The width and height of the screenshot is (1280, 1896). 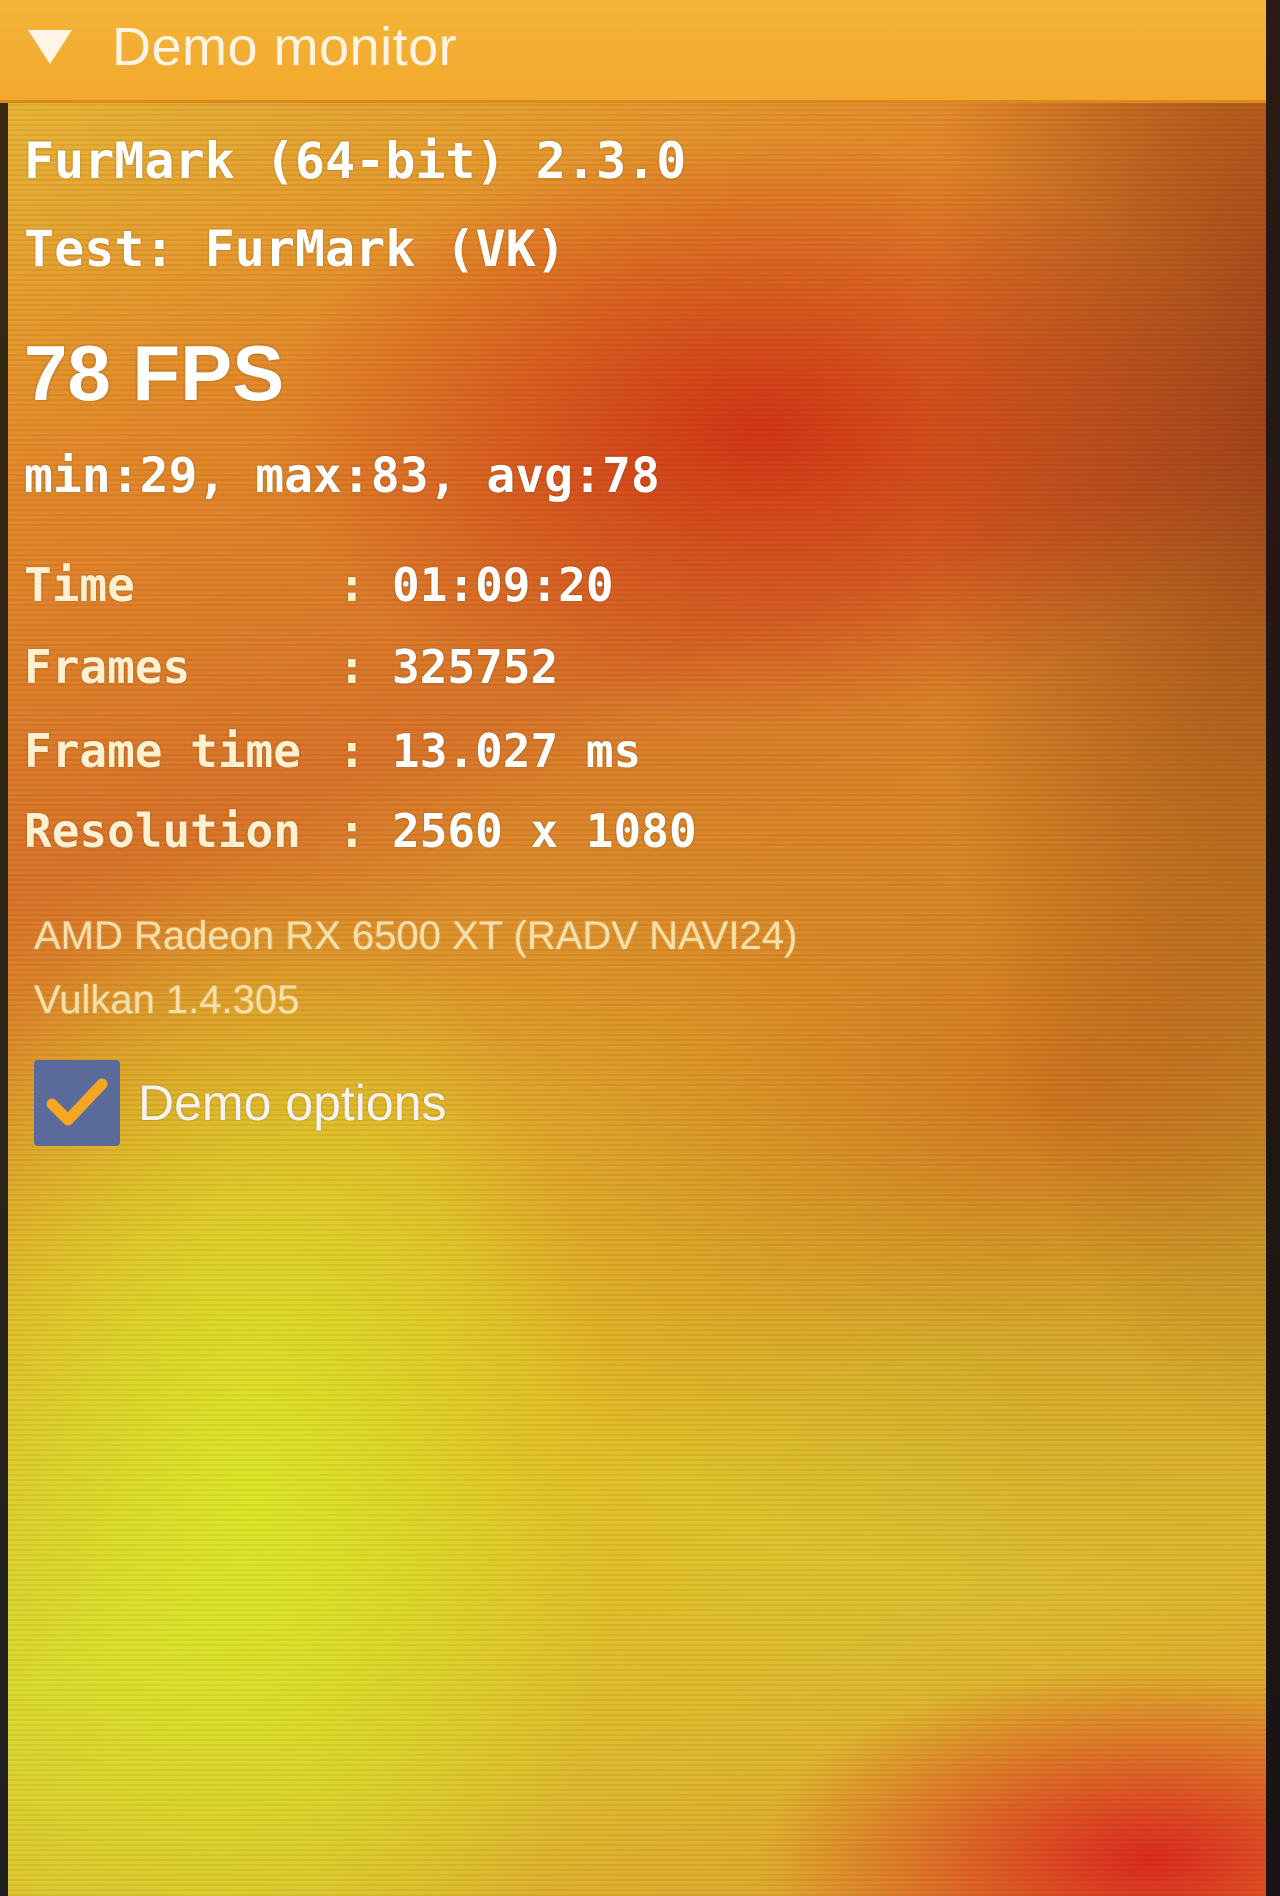 What do you see at coordinates (292, 1103) in the screenshot?
I see `demo-options-label: Demo options` at bounding box center [292, 1103].